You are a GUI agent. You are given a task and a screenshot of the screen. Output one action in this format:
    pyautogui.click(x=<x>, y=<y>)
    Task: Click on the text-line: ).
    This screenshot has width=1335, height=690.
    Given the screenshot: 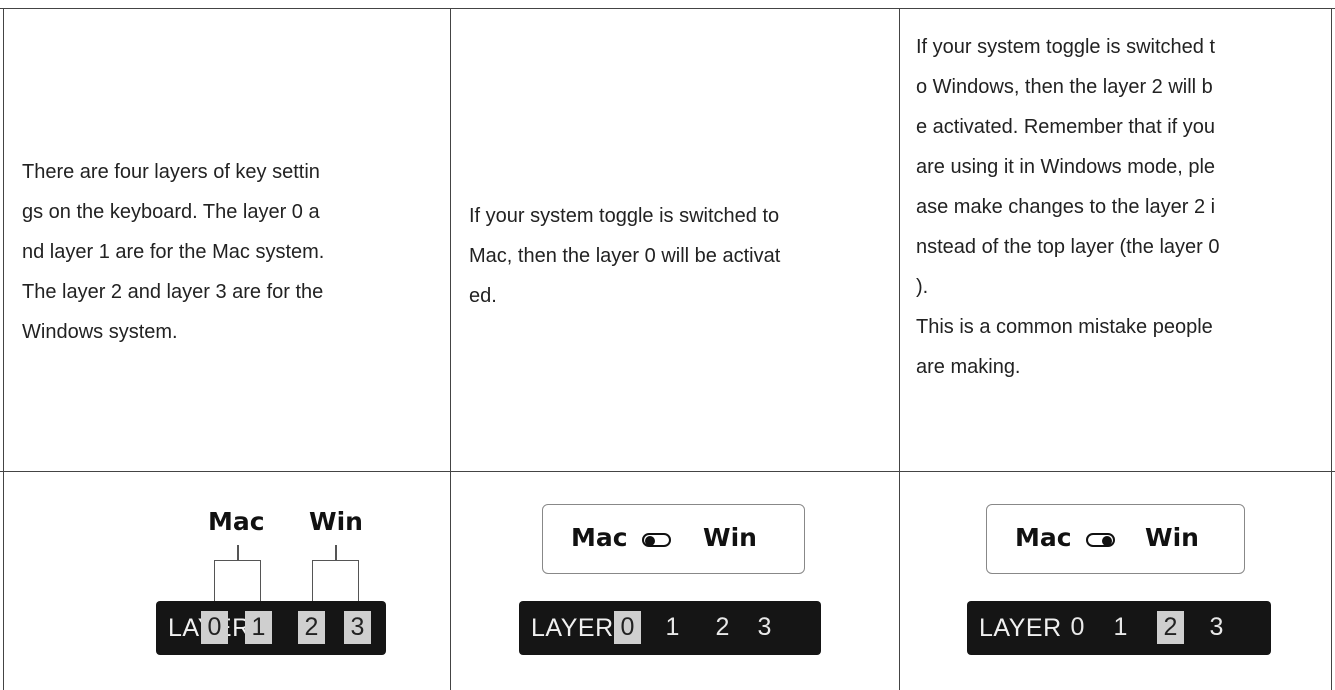 What is the action you would take?
    pyautogui.click(x=922, y=287)
    